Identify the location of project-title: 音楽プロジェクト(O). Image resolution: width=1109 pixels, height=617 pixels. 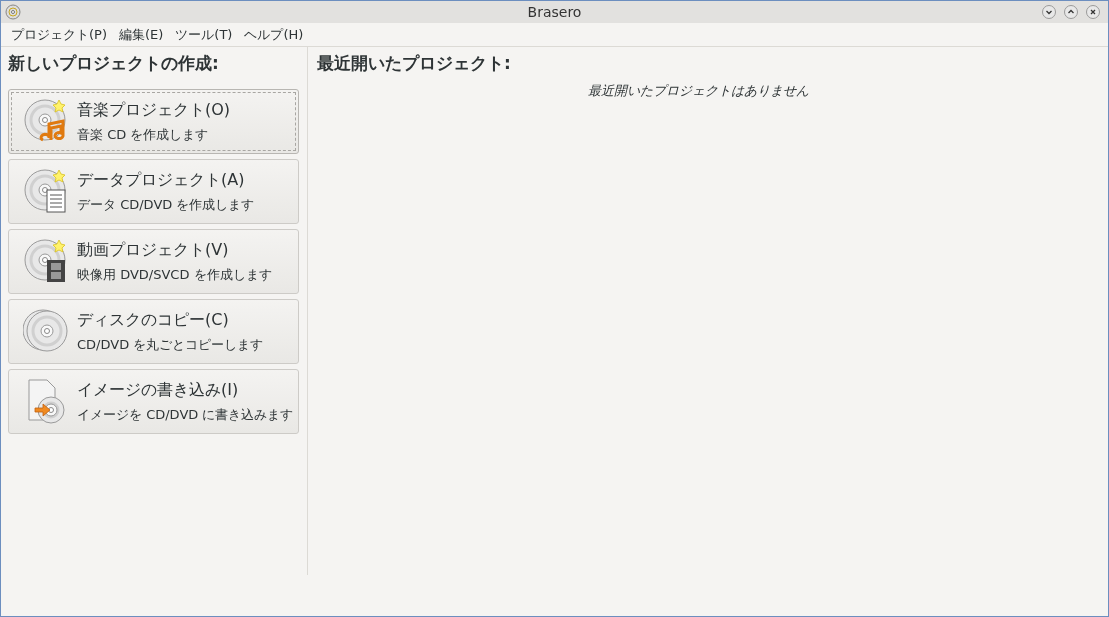
(154, 109).